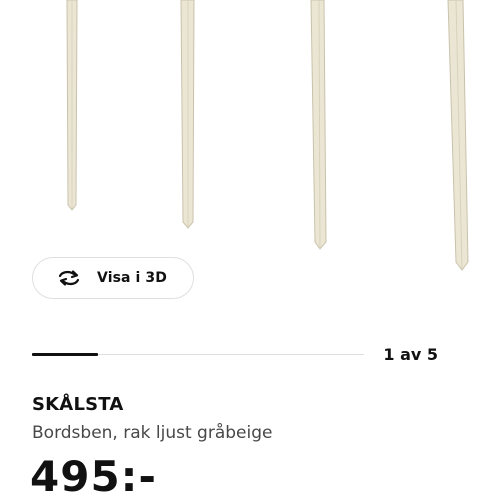 This screenshot has width=480, height=501. Describe the element at coordinates (132, 278) in the screenshot. I see `view-in-3d-label: Visa i 3D` at that location.